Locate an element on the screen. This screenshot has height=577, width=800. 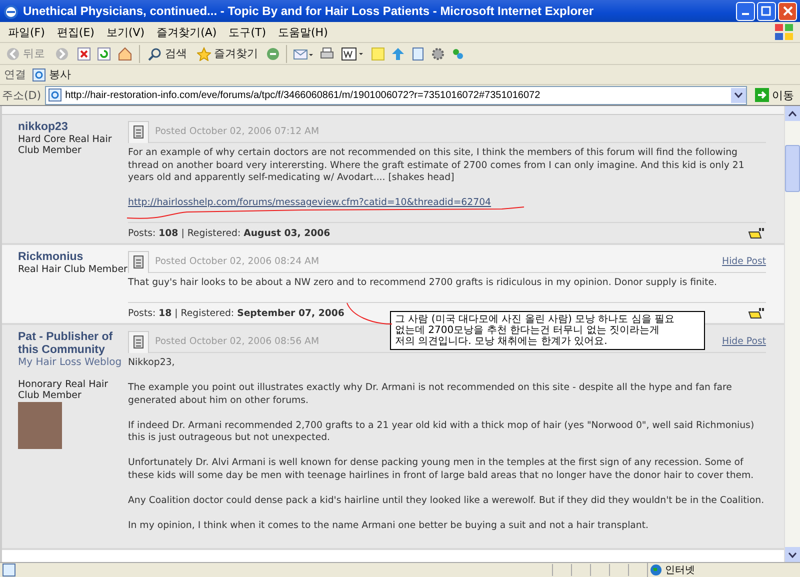
post-paragraph: If indeed Dr. Armani recommended 2,700 grafts to a 21 year old kid with a thick mop of hair (yes "Norwood 0", well said Richmonius) this is just outrageous but not unexpected. is located at coordinates (442, 432).